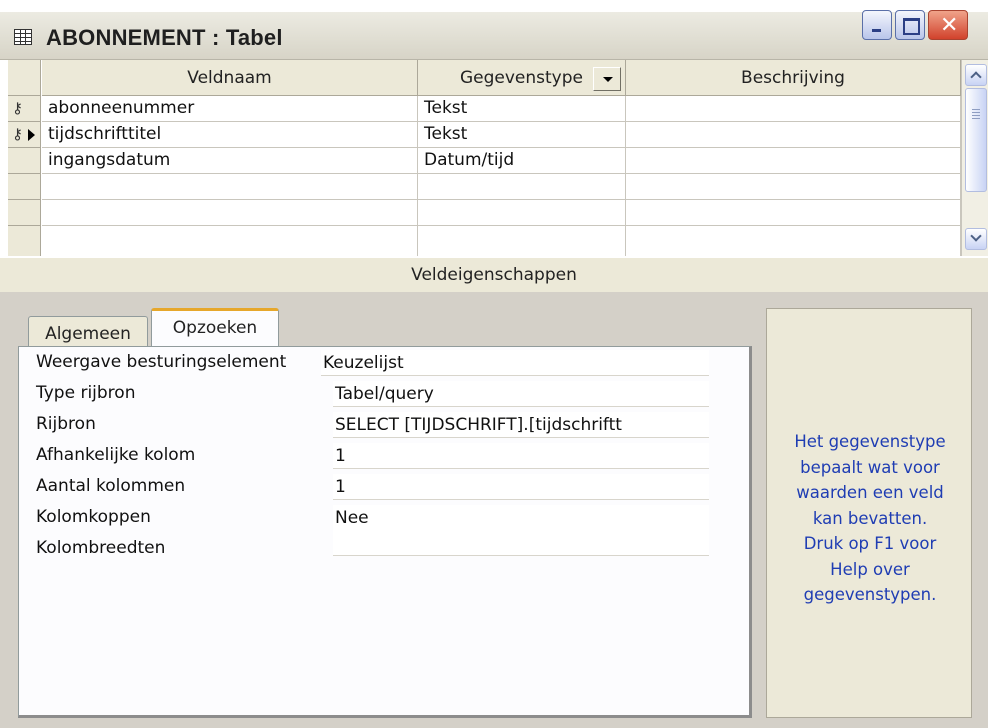  Describe the element at coordinates (793, 78) in the screenshot. I see `column-header-beschrijving: Beschrijving` at that location.